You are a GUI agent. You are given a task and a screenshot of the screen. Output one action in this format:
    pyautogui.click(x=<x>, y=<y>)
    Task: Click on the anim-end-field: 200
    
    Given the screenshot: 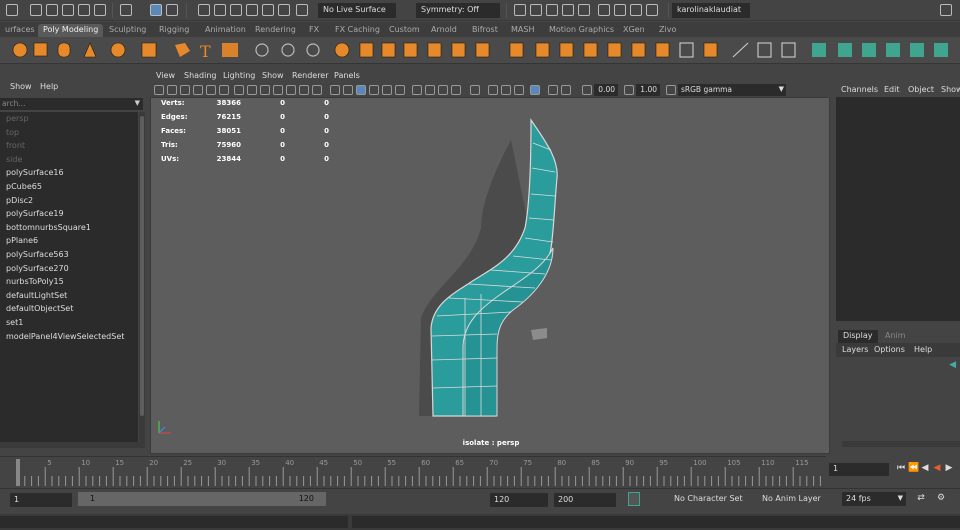 What is the action you would take?
    pyautogui.click(x=585, y=500)
    